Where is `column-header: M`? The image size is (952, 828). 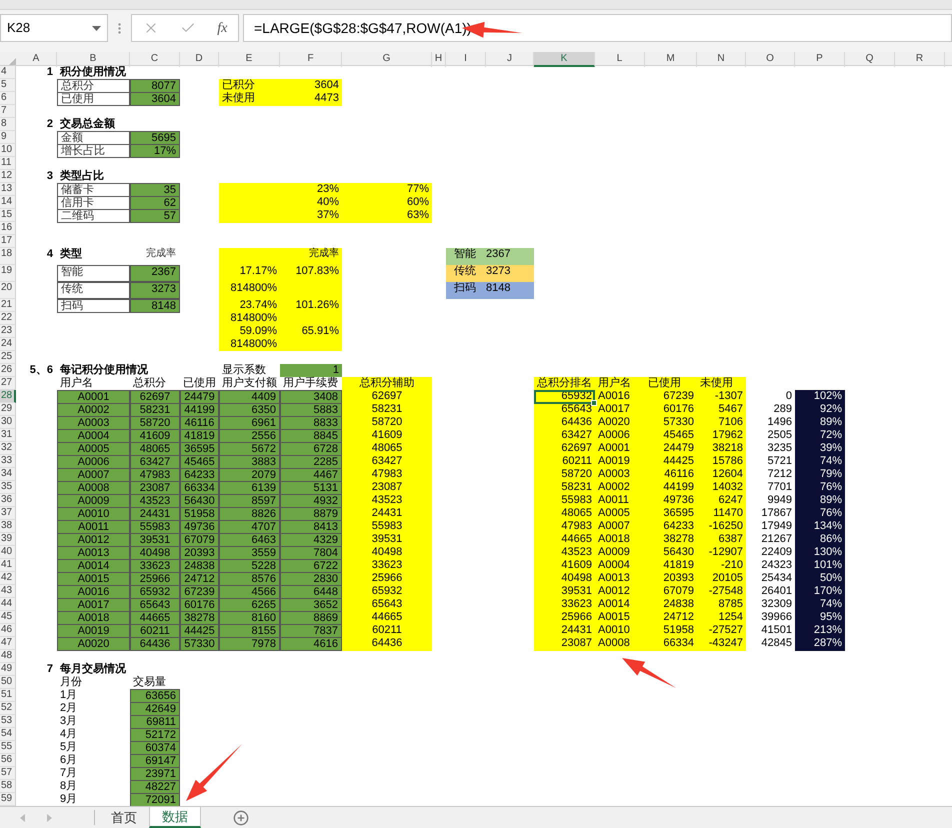 column-header: M is located at coordinates (671, 59).